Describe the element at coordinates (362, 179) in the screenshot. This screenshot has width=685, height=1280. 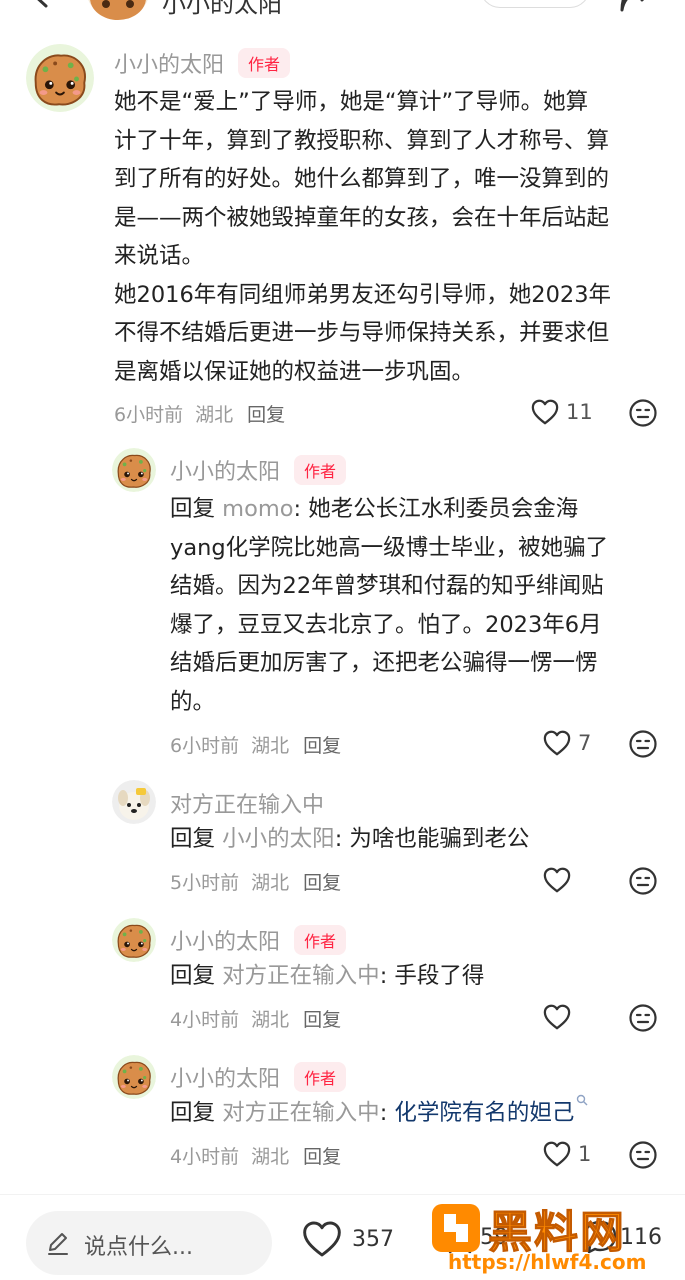
I see `comment-line: 到了所有的好处。她什么都算到了，唯一没算到的` at that location.